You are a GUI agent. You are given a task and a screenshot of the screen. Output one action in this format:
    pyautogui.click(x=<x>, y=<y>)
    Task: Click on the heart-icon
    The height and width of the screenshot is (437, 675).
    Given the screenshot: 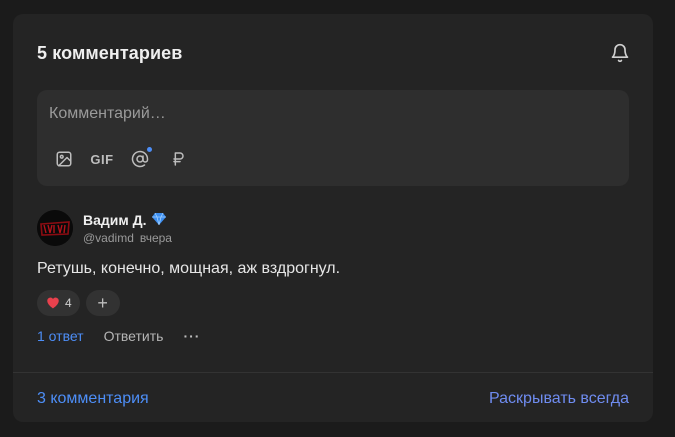 What is the action you would take?
    pyautogui.click(x=53, y=303)
    